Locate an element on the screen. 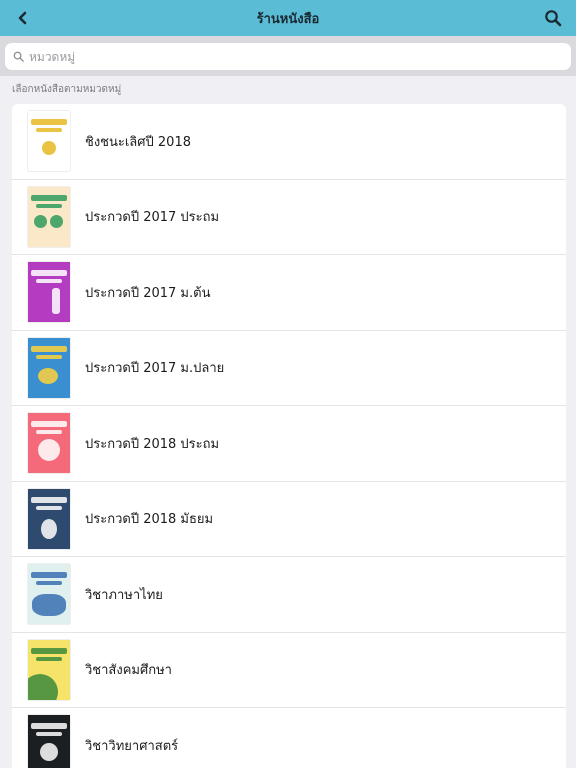 Image resolution: width=576 pixels, height=768 pixels. search-input is located at coordinates (300, 56).